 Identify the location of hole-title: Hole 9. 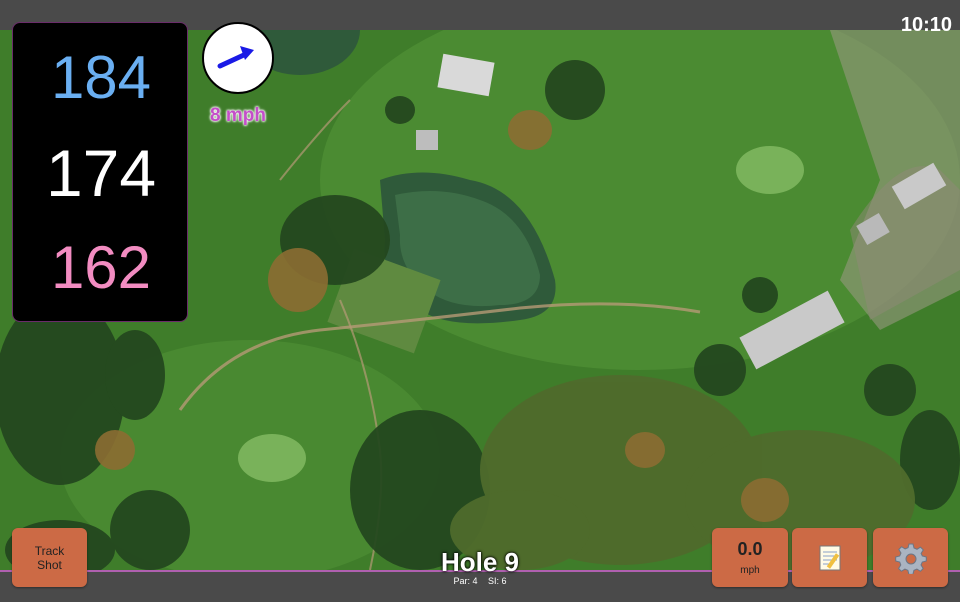
(480, 562).